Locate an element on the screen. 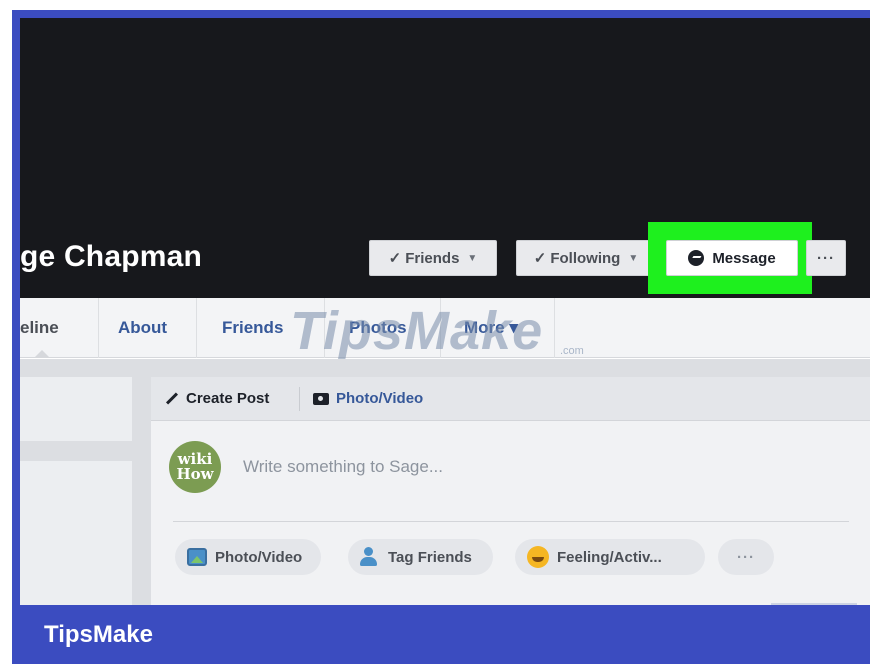 The width and height of the screenshot is (870, 664). messenger-icon is located at coordinates (696, 258).